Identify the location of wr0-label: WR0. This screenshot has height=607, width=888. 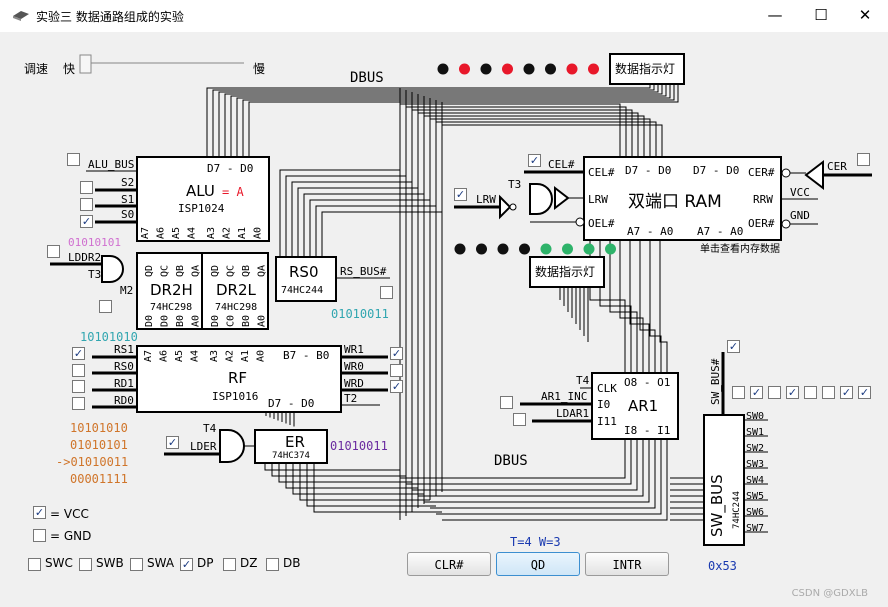
(354, 366).